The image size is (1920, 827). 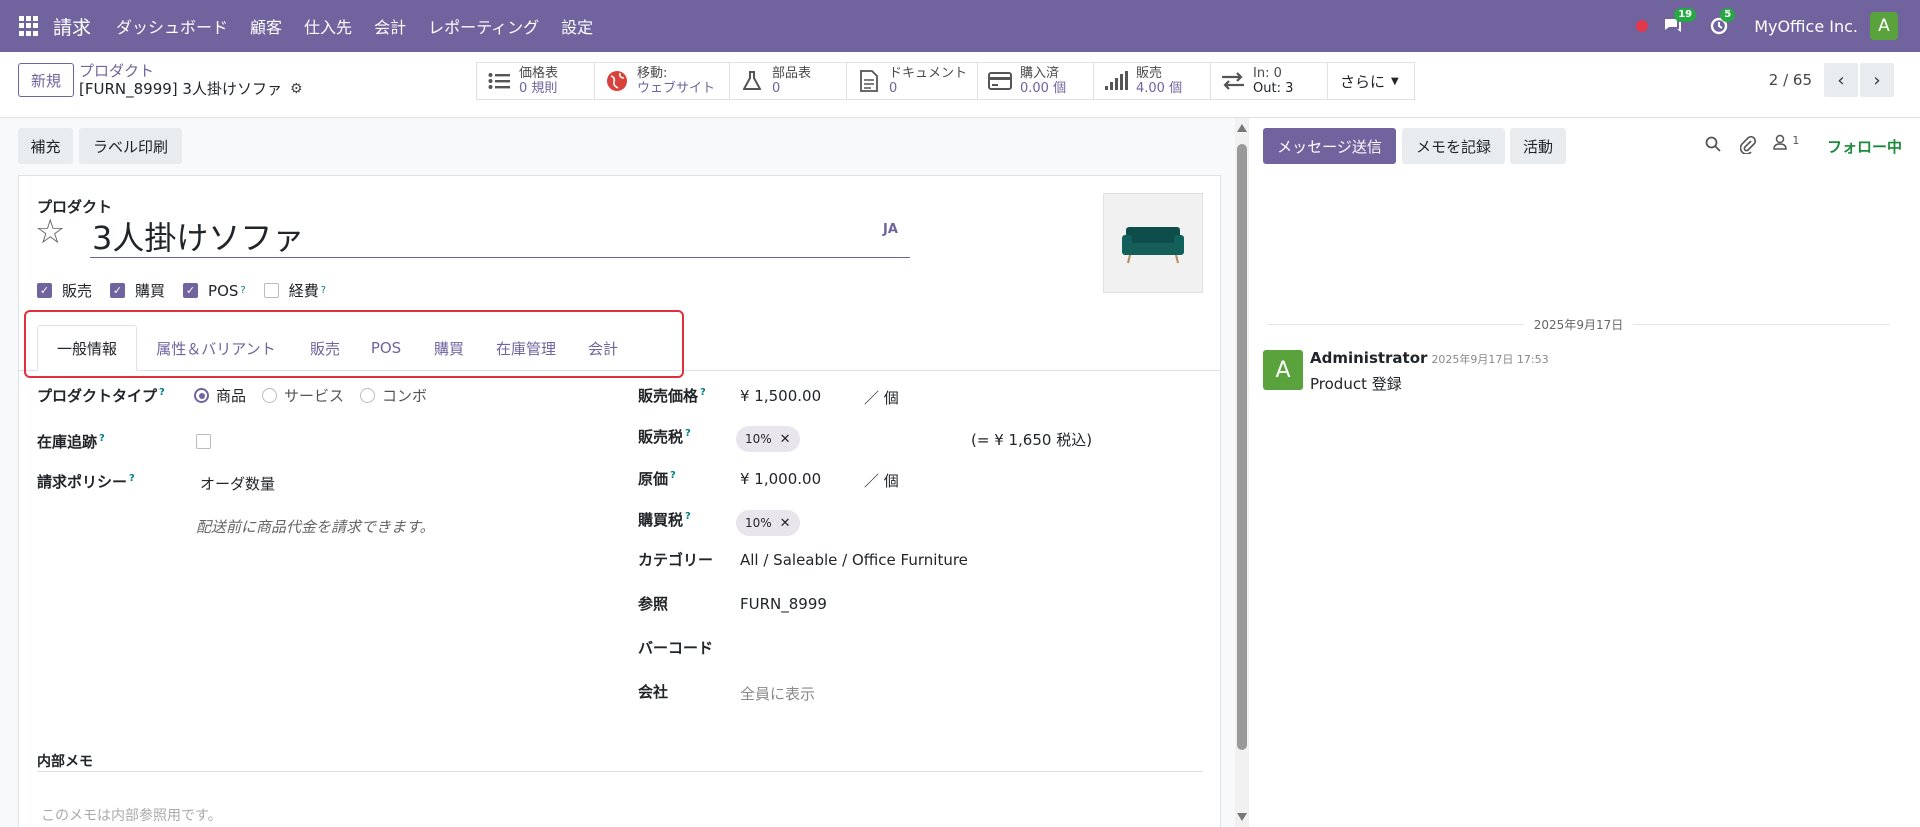 I want to click on barcode-field, so click(x=890, y=648).